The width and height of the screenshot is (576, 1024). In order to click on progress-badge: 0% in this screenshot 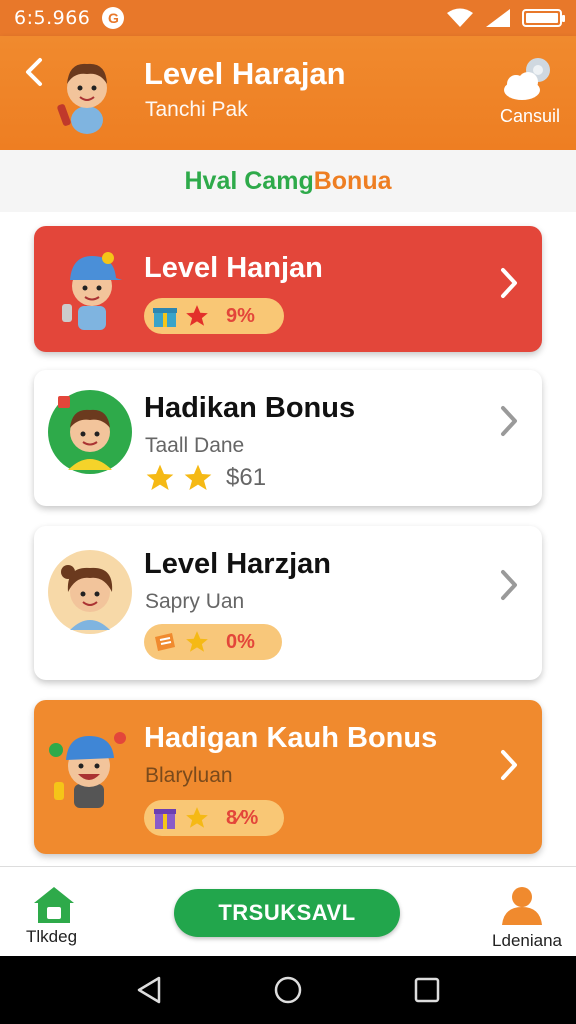, I will do `click(213, 642)`.